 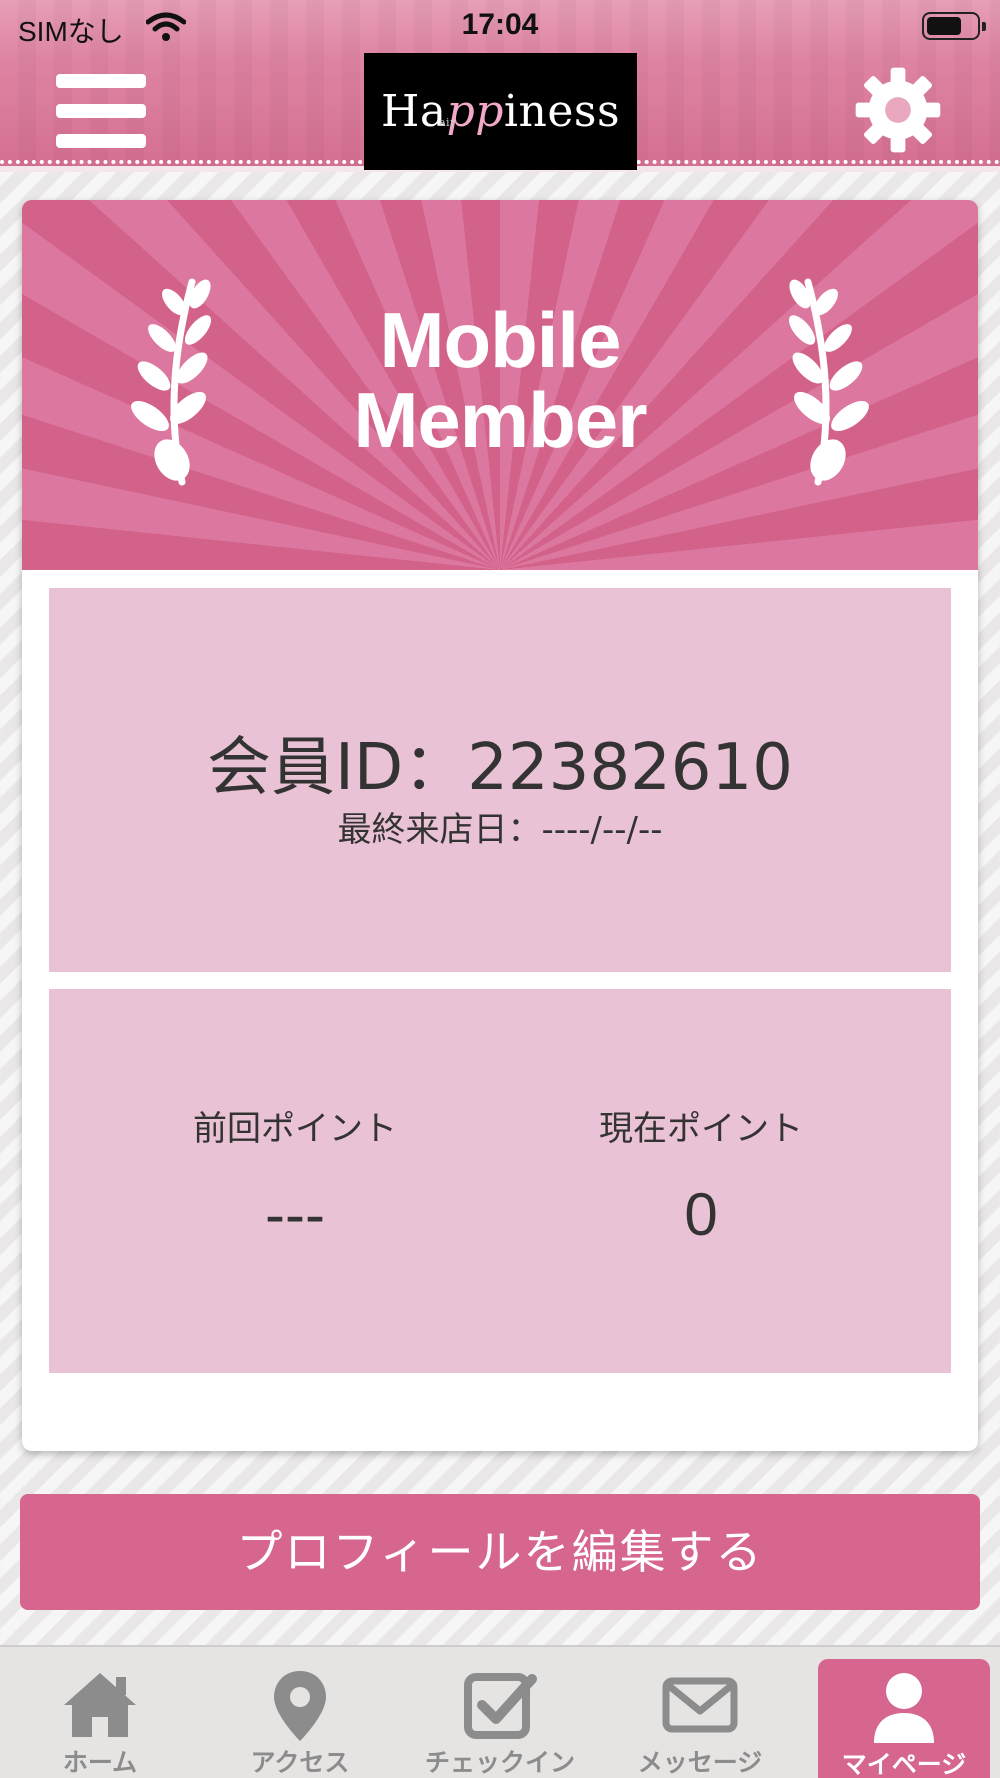 I want to click on status-time: 17:04, so click(x=500, y=24).